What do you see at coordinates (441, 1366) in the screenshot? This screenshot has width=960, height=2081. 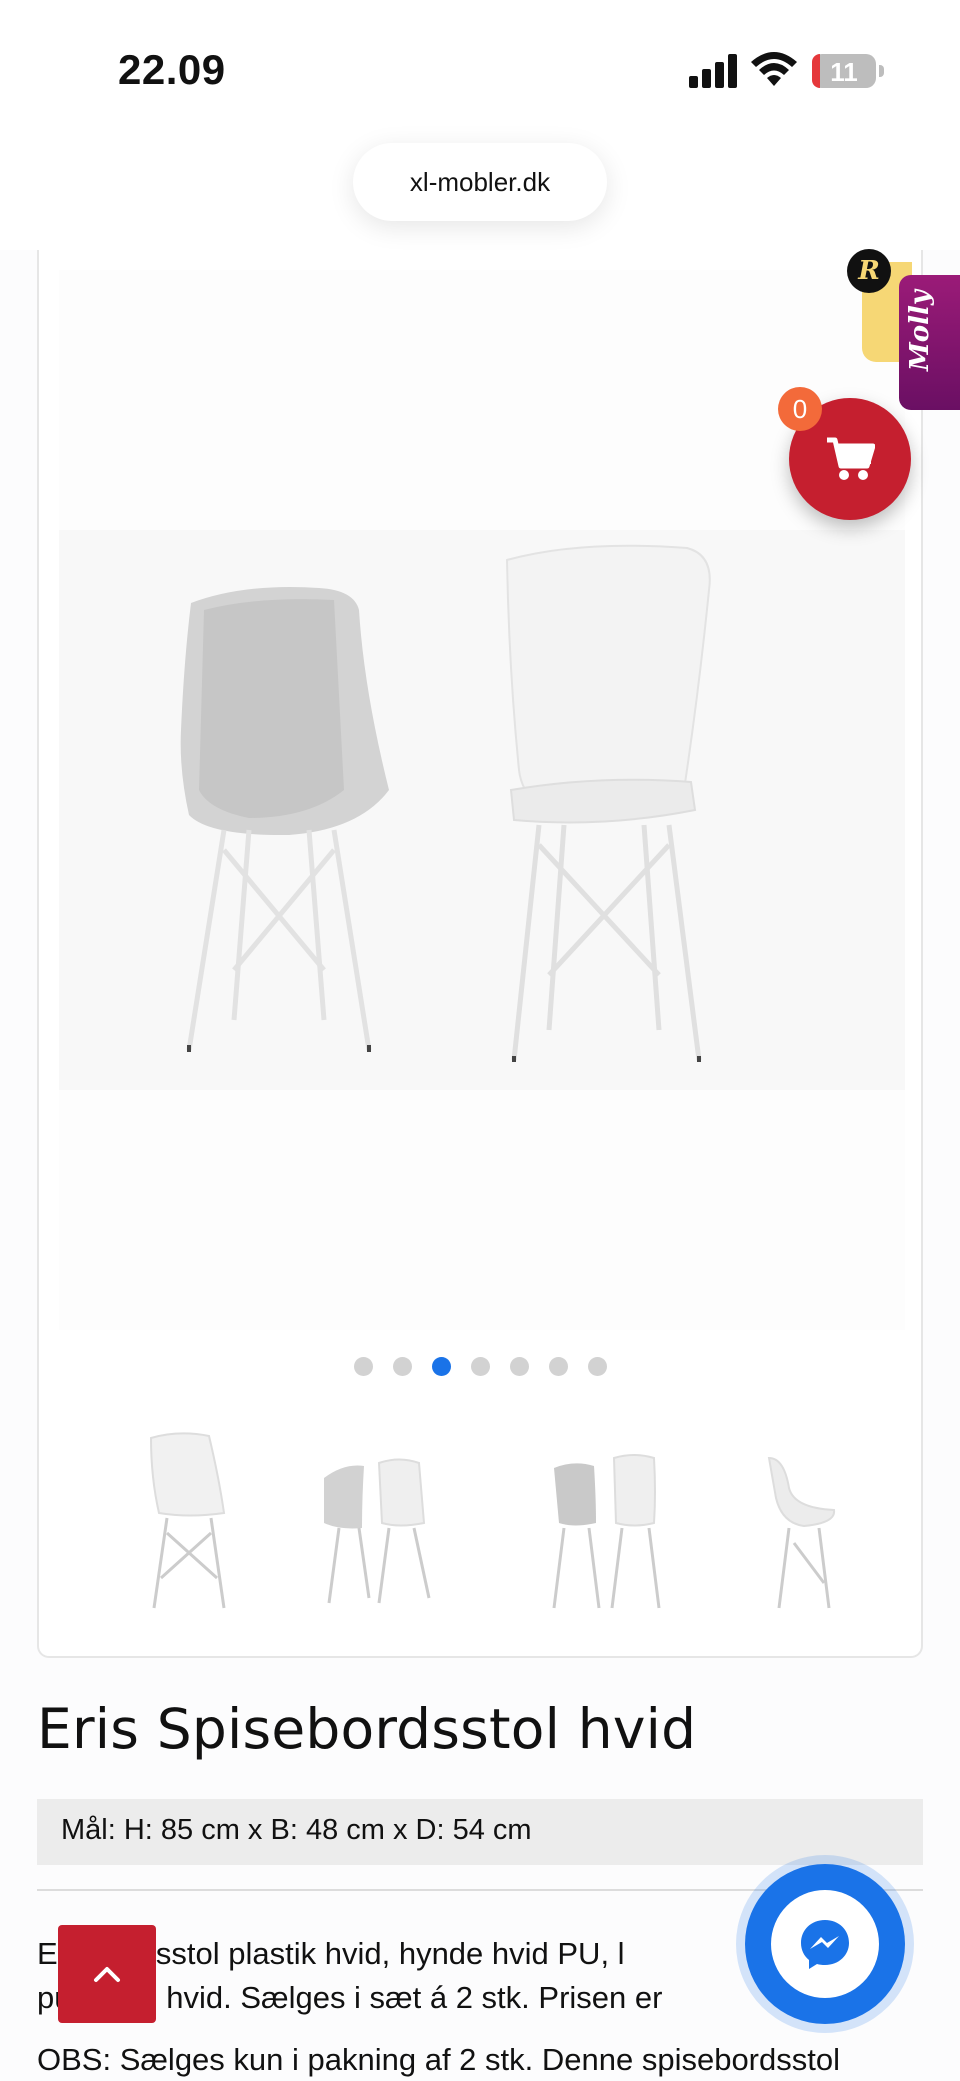 I see `gallery-dot-active` at bounding box center [441, 1366].